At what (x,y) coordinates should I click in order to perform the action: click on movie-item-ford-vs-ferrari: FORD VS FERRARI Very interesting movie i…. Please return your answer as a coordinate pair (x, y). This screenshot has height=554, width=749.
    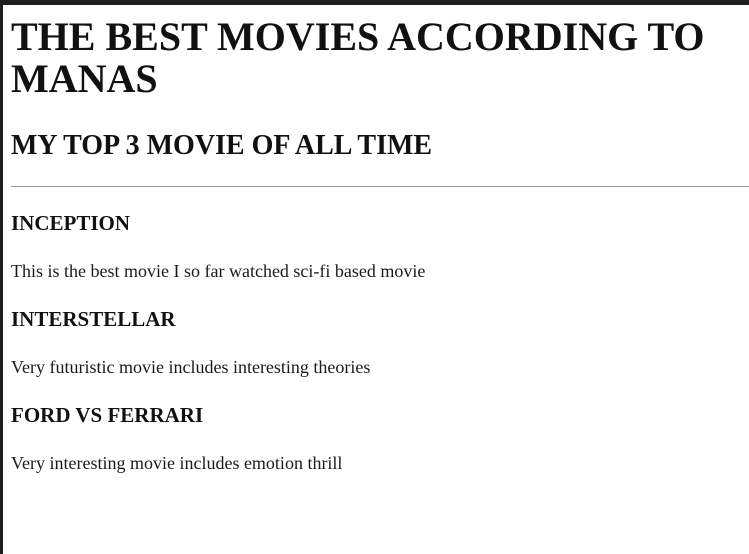
    Looking at the image, I should click on (380, 438).